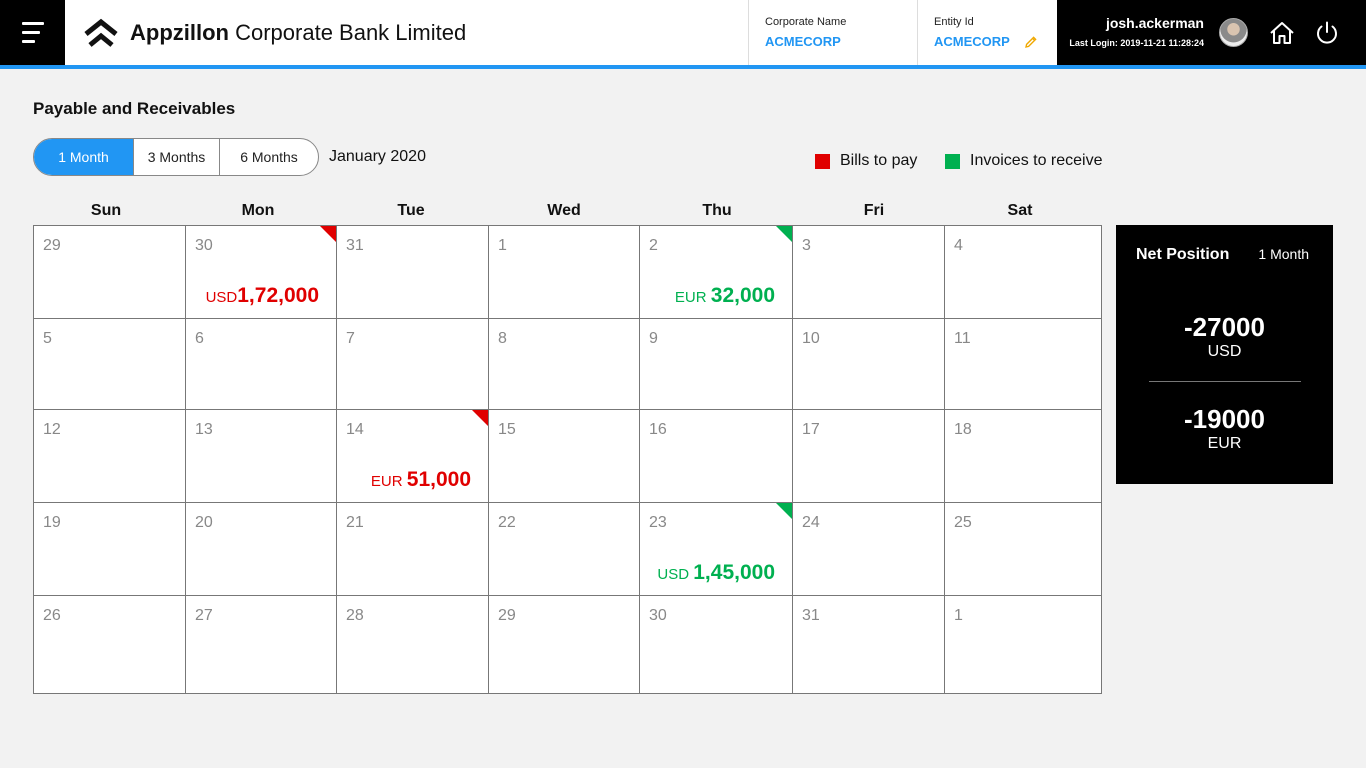 Image resolution: width=1366 pixels, height=768 pixels. What do you see at coordinates (954, 22) in the screenshot?
I see `entity-id-label: Entity Id` at bounding box center [954, 22].